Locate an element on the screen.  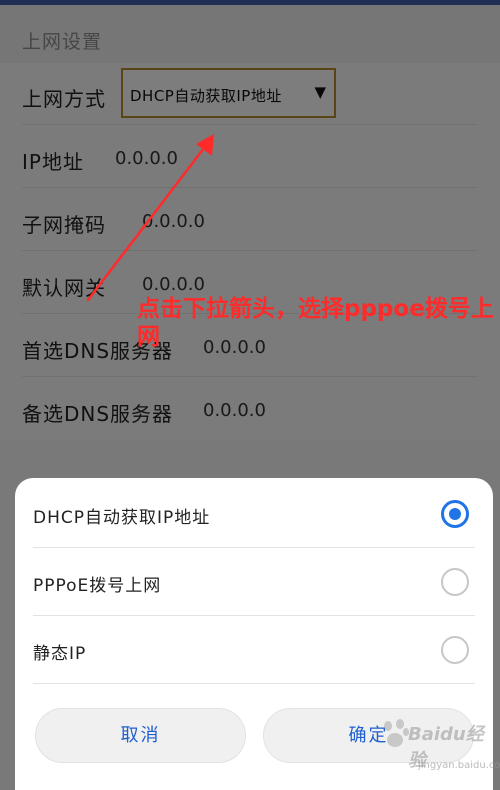
watermark-url: jingyan.baidu.com is located at coordinates (459, 765).